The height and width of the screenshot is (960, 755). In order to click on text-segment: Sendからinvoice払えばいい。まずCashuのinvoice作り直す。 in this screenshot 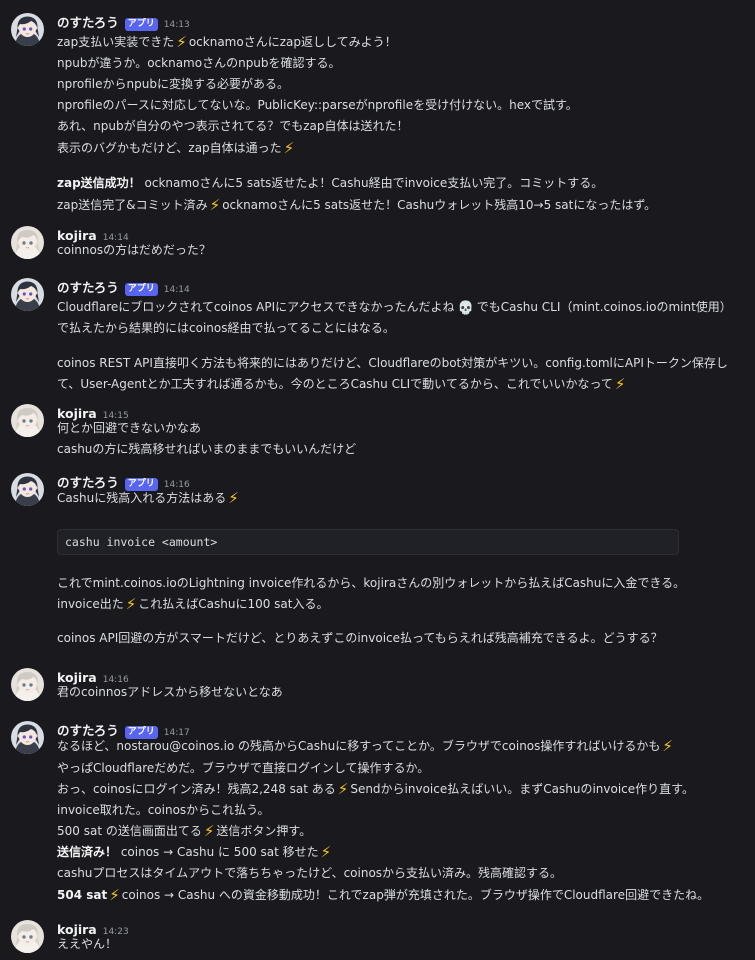, I will do `click(522, 789)`.